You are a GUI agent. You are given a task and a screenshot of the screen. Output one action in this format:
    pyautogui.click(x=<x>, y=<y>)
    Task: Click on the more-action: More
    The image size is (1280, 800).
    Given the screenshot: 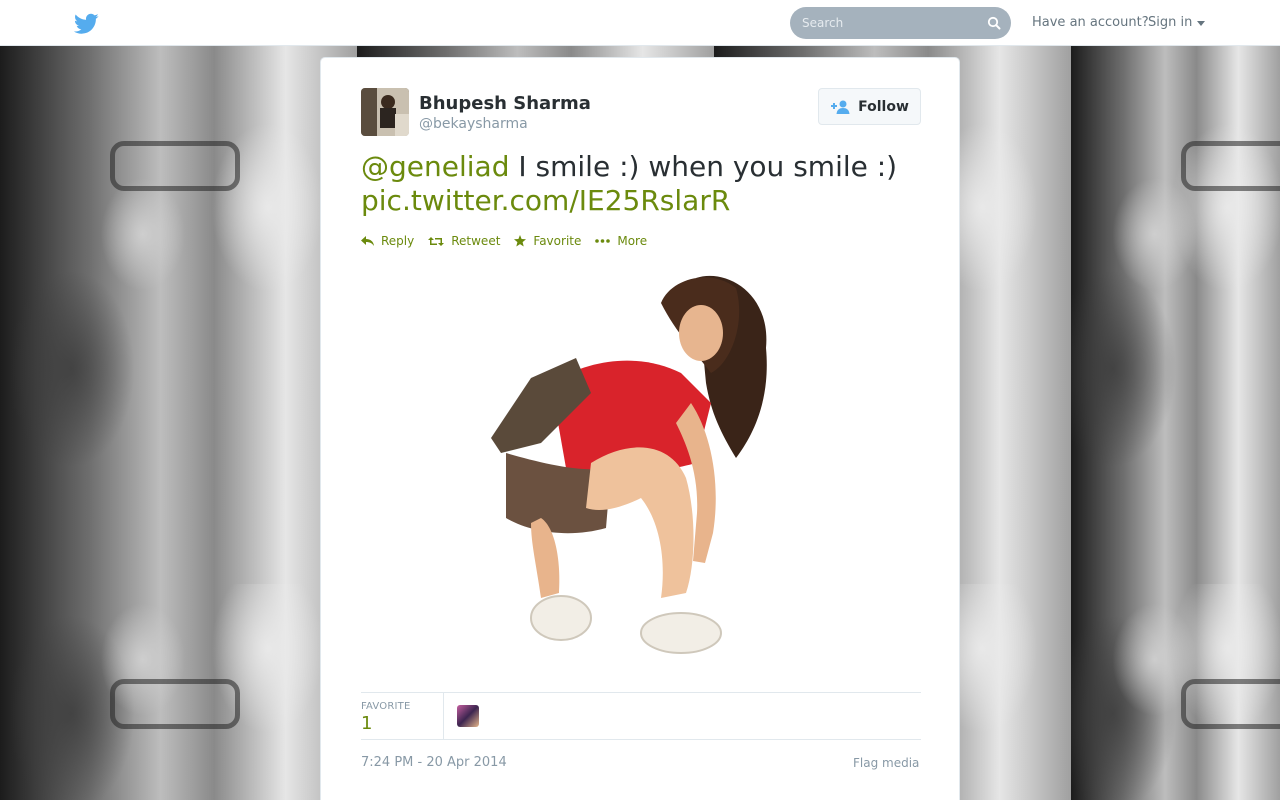 What is the action you would take?
    pyautogui.click(x=621, y=241)
    